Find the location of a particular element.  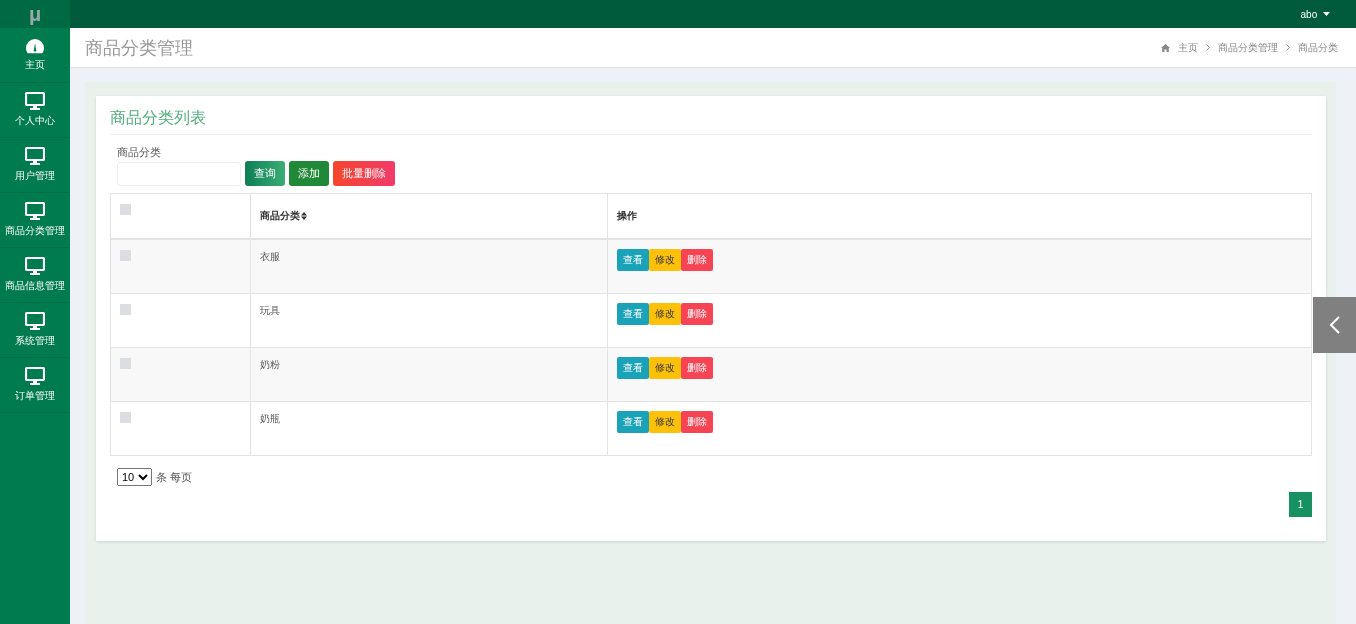

chevron-left-icon is located at coordinates (1334, 325).